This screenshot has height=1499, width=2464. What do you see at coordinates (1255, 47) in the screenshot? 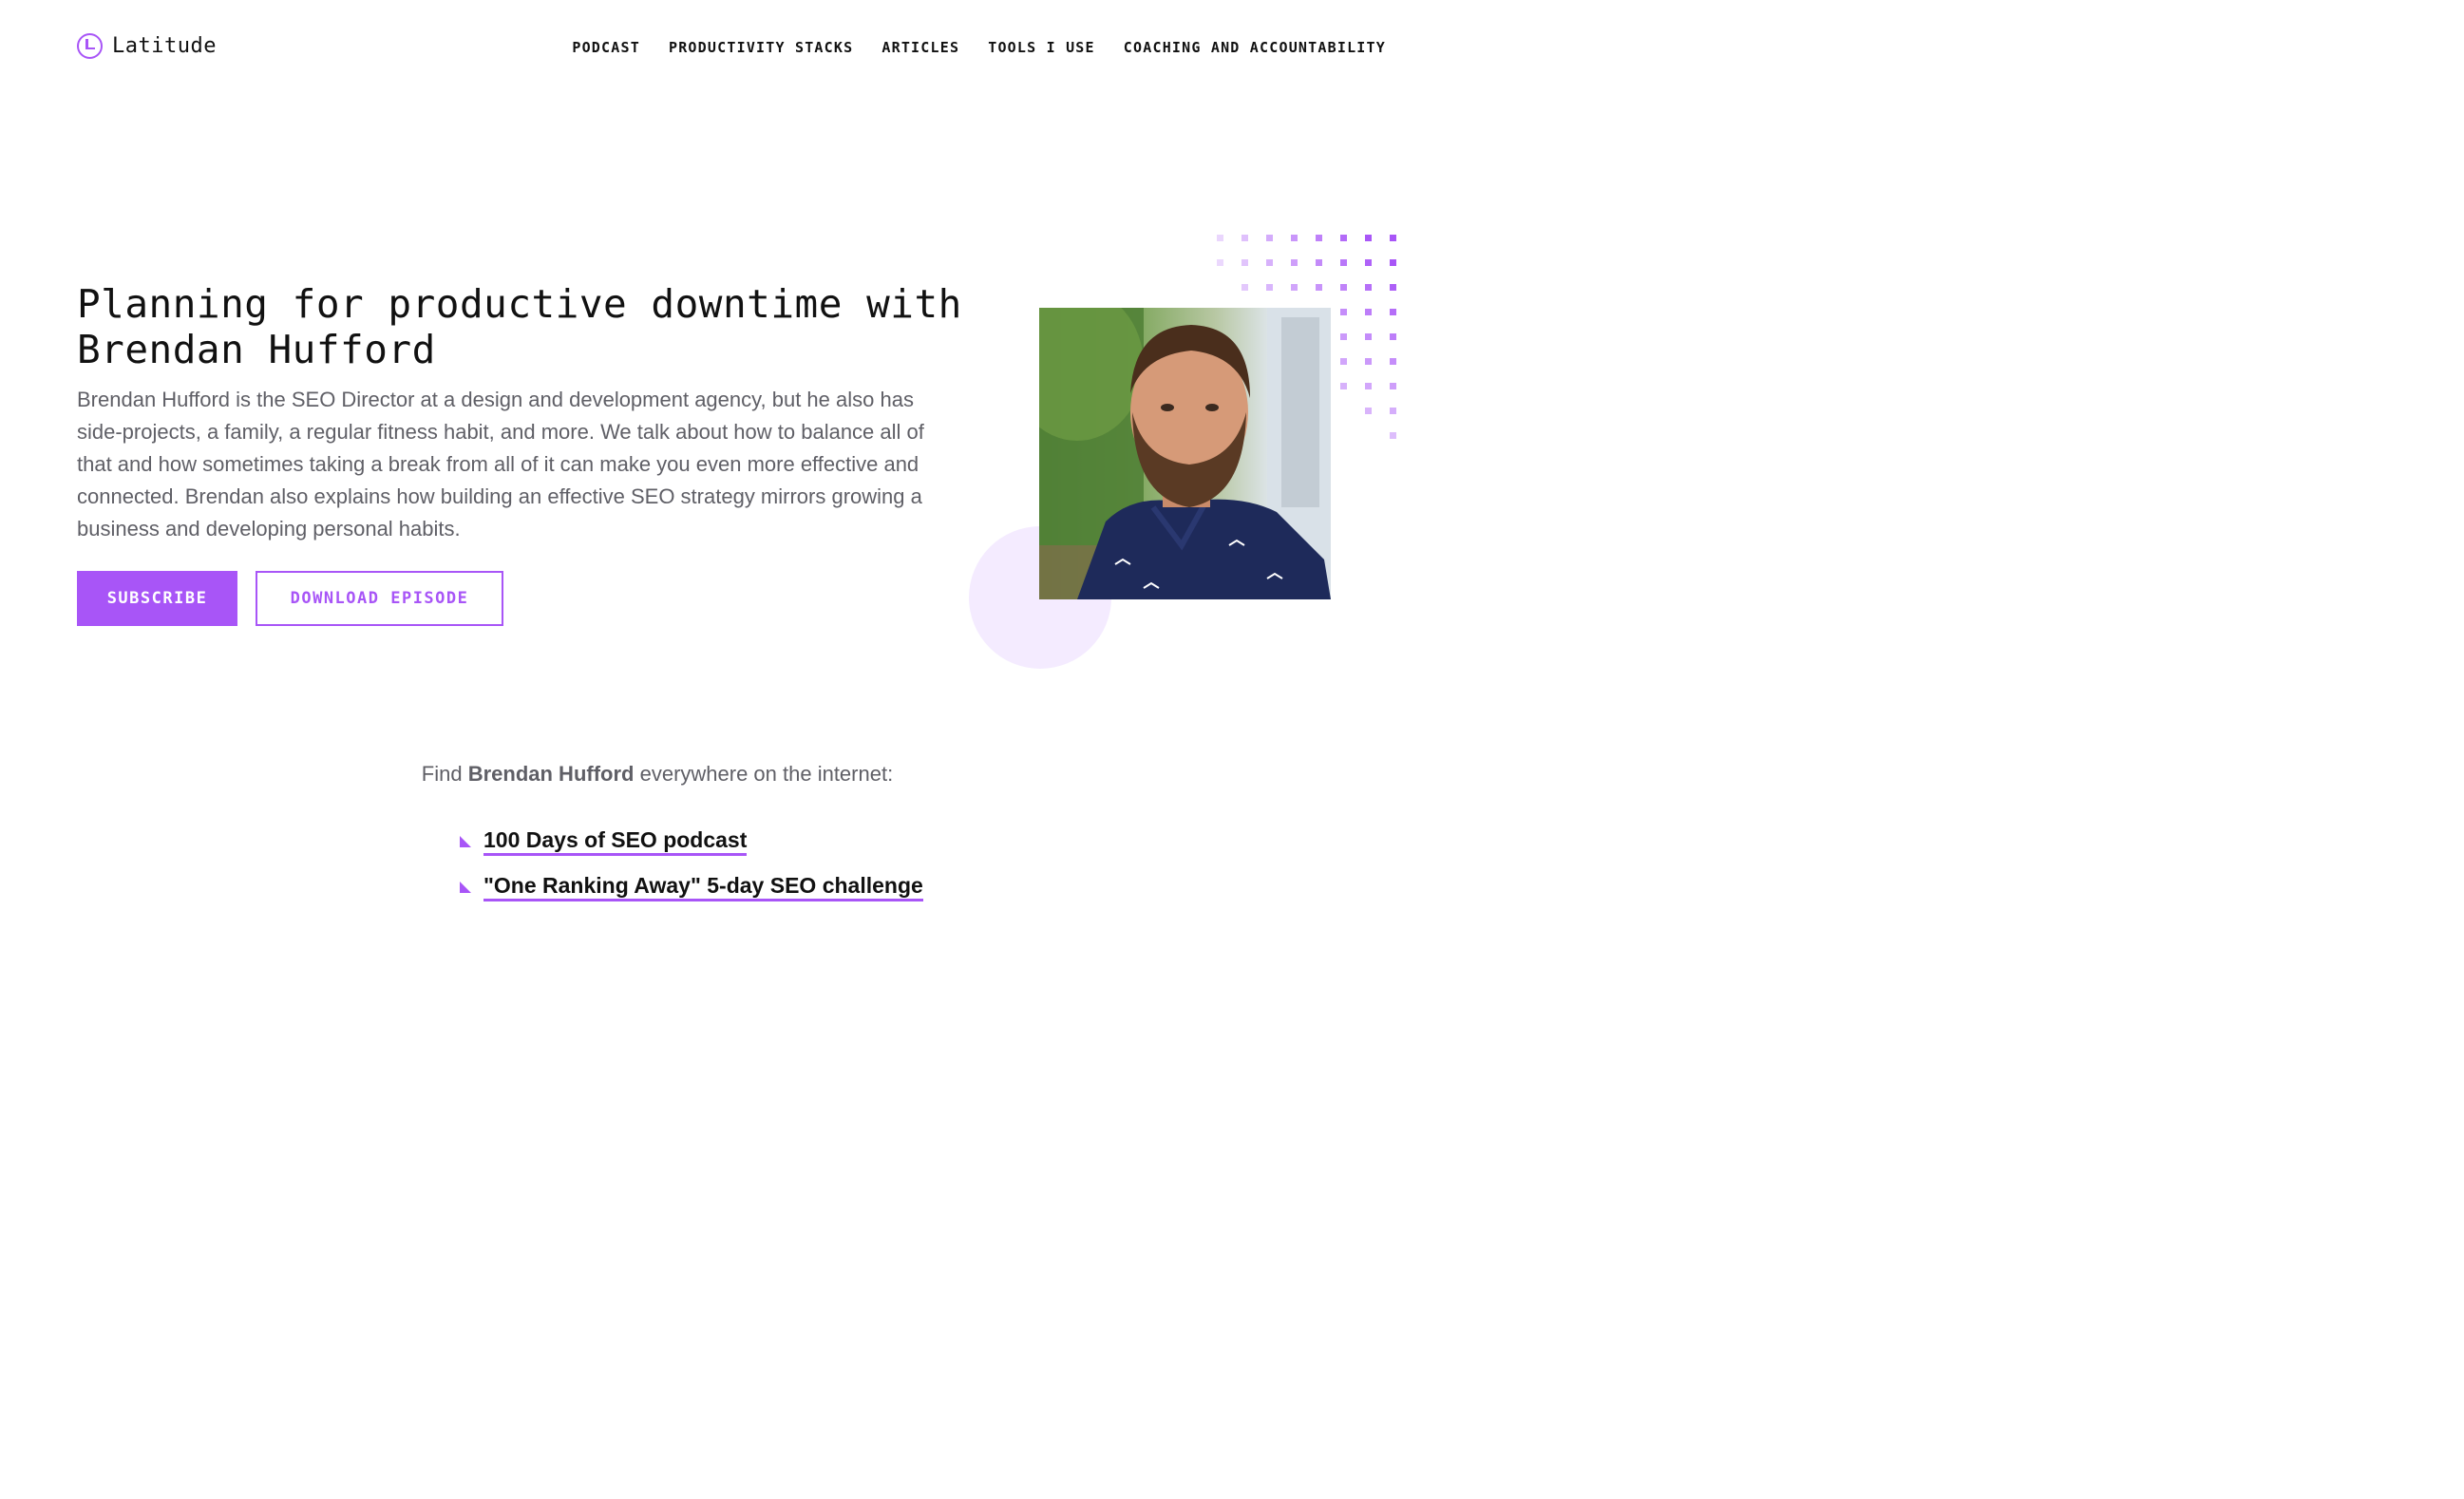
I see `nav-coaching-and-accountability: COACHING AND ACCOUNTABILITY` at bounding box center [1255, 47].